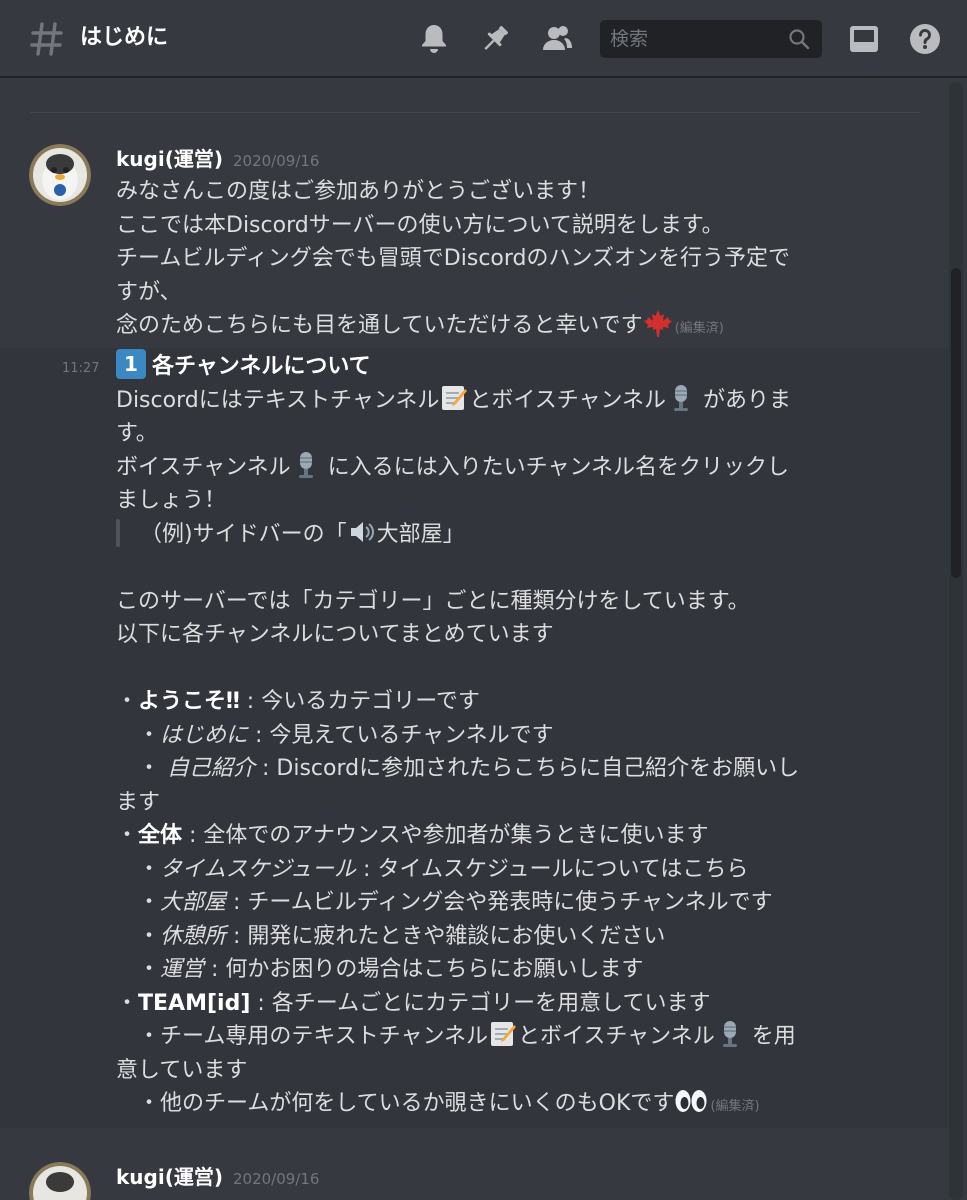  Describe the element at coordinates (864, 39) in the screenshot. I see `inbox-icon` at that location.